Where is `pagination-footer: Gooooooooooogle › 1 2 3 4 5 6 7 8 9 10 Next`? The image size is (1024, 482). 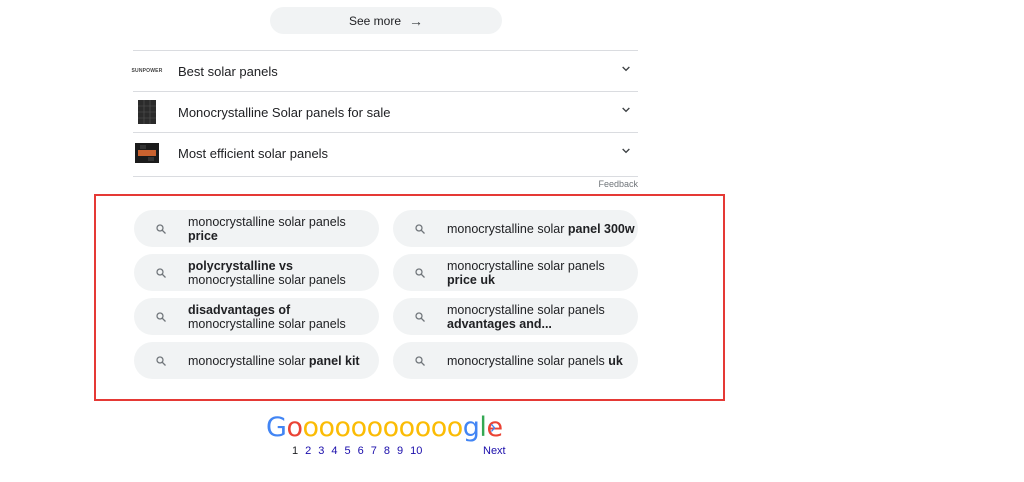
pagination-footer: Gooooooooooogle › 1 2 3 4 5 6 7 8 9 10 Next is located at coordinates (396, 437).